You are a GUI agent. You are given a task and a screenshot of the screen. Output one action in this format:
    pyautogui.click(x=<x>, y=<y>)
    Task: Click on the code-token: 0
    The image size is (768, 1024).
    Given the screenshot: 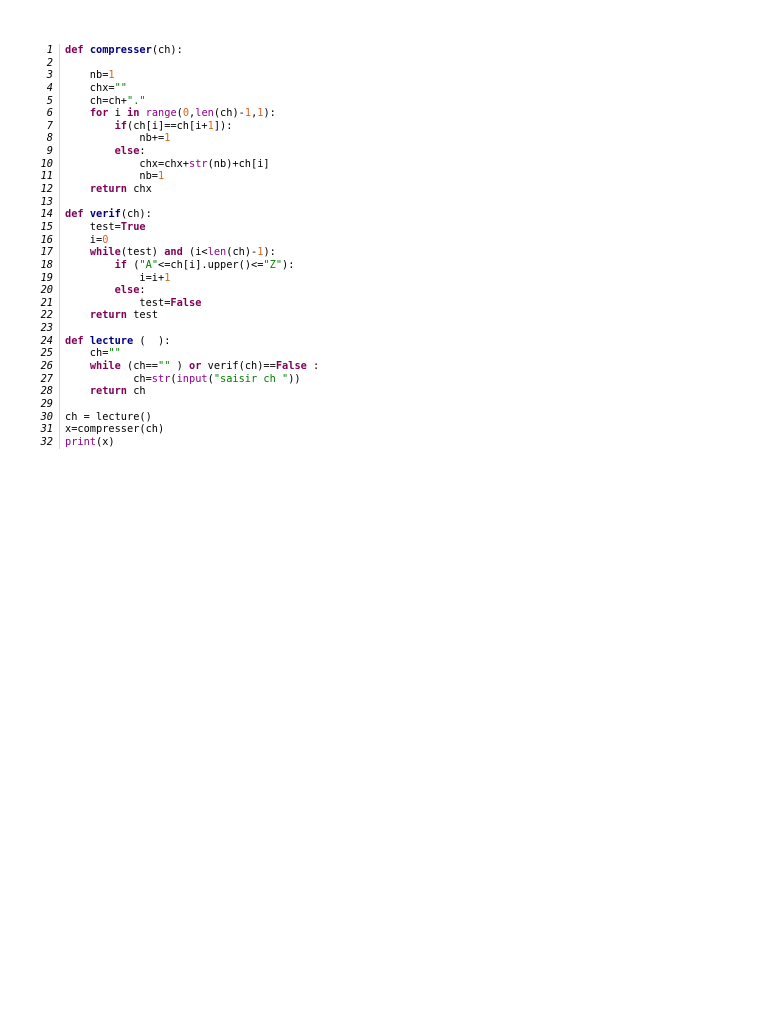 What is the action you would take?
    pyautogui.click(x=105, y=239)
    